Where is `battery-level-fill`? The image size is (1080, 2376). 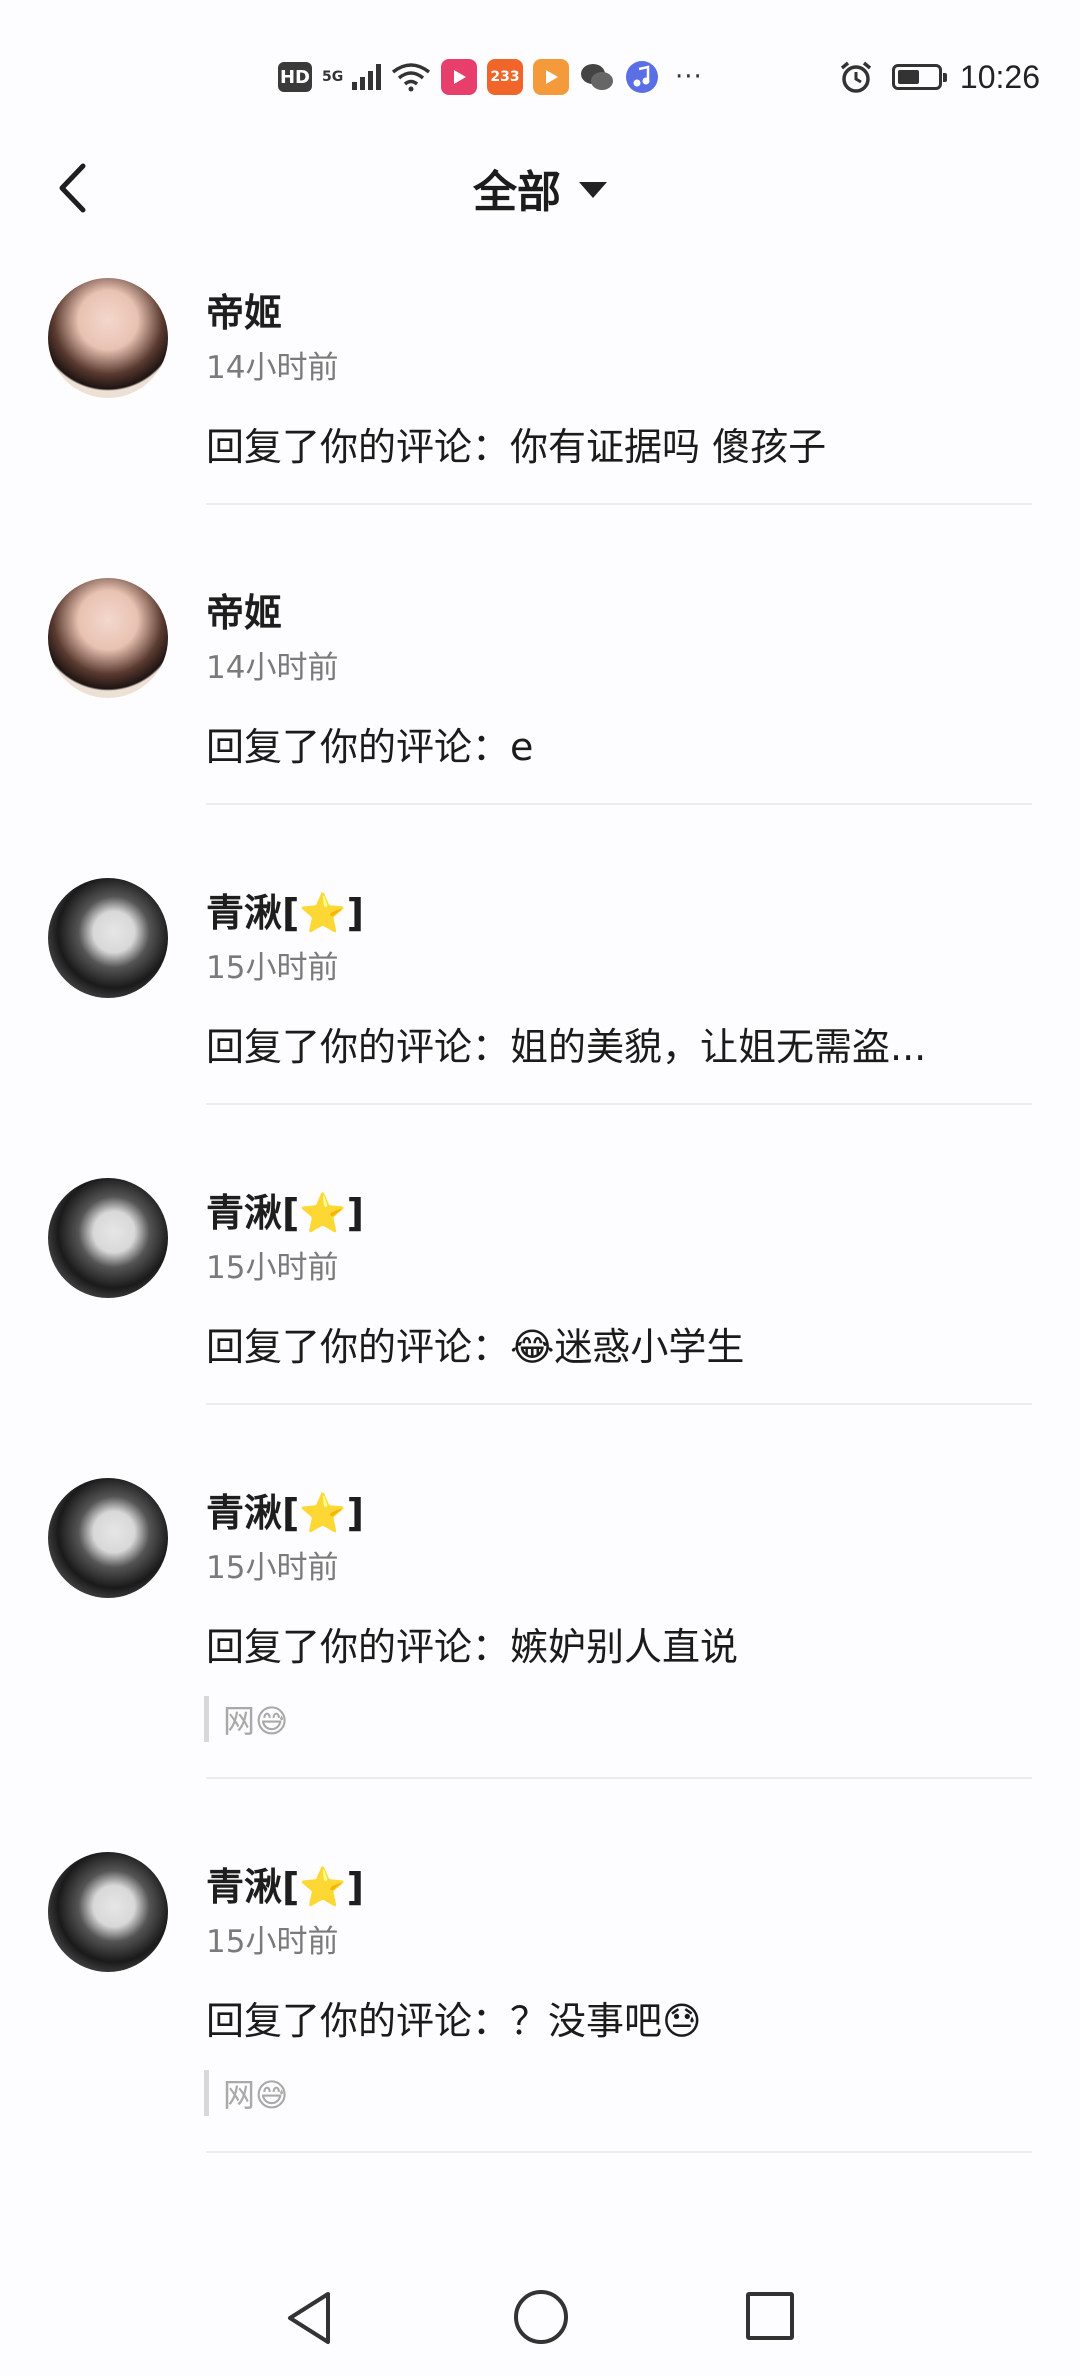 battery-level-fill is located at coordinates (908, 77).